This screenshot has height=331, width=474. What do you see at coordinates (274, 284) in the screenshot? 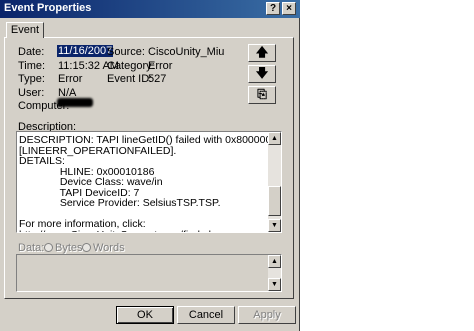
I see `data-scroll-down-icon: ▼` at bounding box center [274, 284].